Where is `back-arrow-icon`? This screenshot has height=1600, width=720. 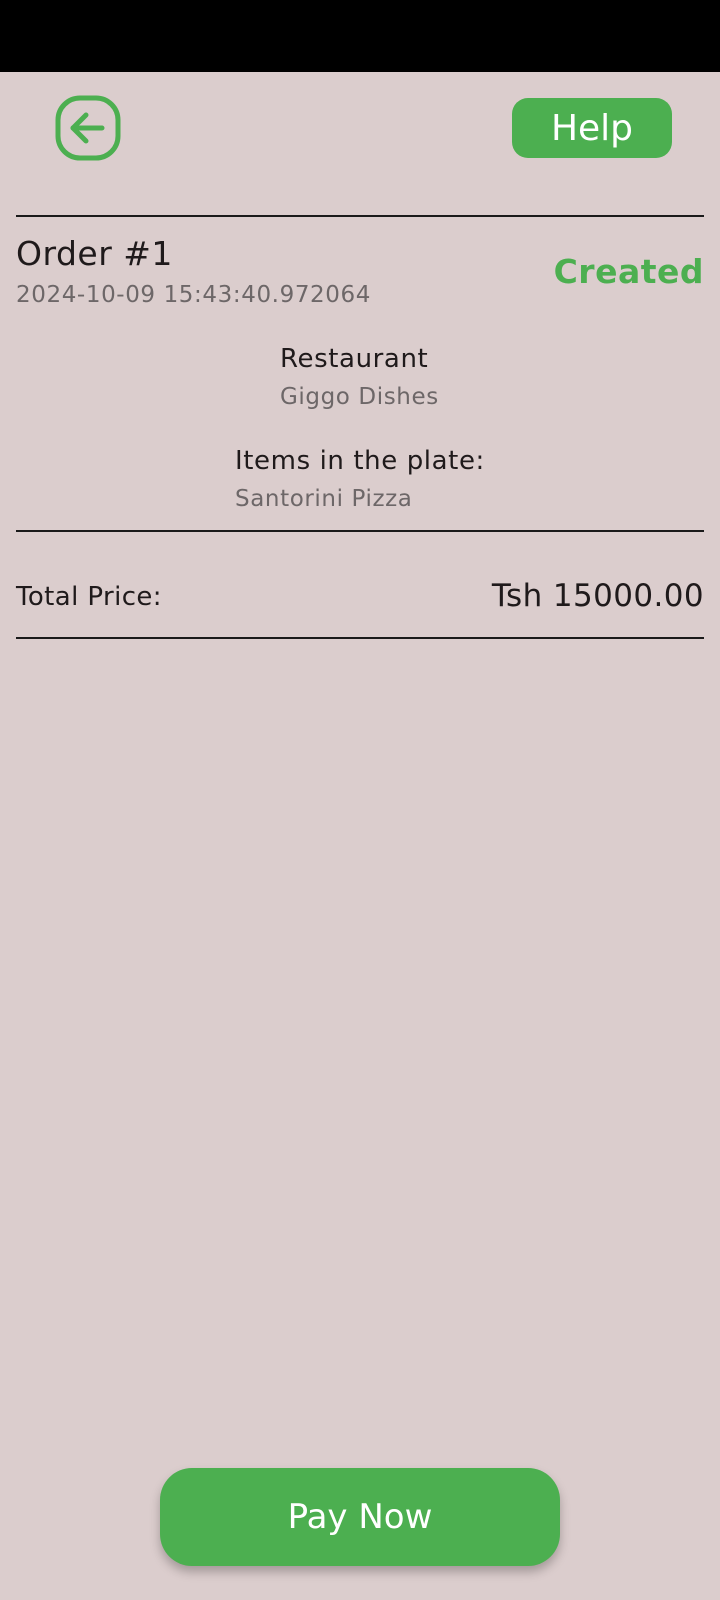 back-arrow-icon is located at coordinates (88, 128).